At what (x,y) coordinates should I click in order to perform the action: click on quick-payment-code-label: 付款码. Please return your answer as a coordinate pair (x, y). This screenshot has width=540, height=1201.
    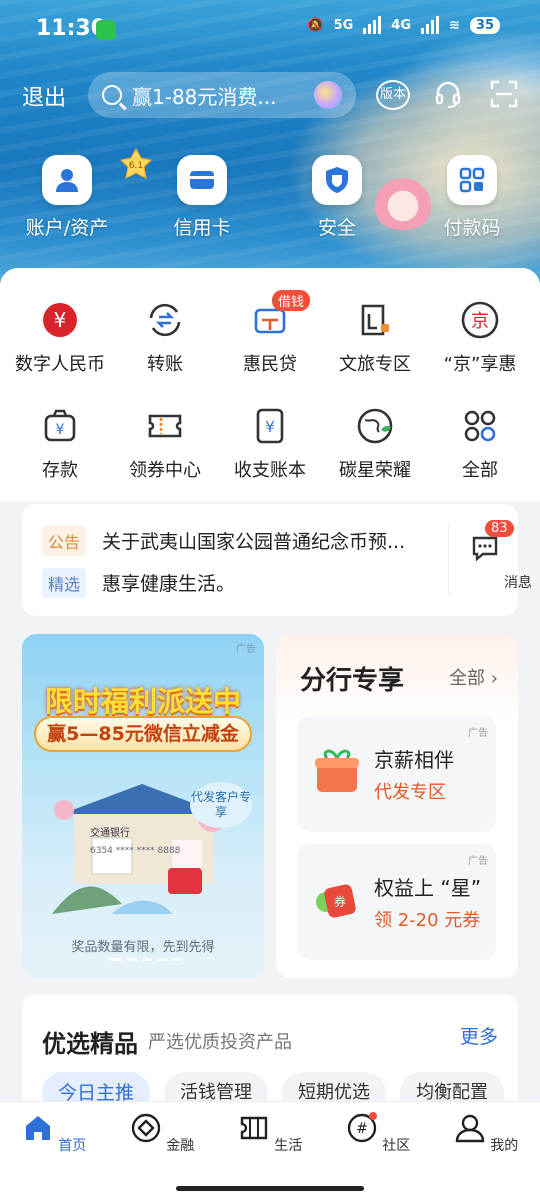
    Looking at the image, I should click on (472, 228).